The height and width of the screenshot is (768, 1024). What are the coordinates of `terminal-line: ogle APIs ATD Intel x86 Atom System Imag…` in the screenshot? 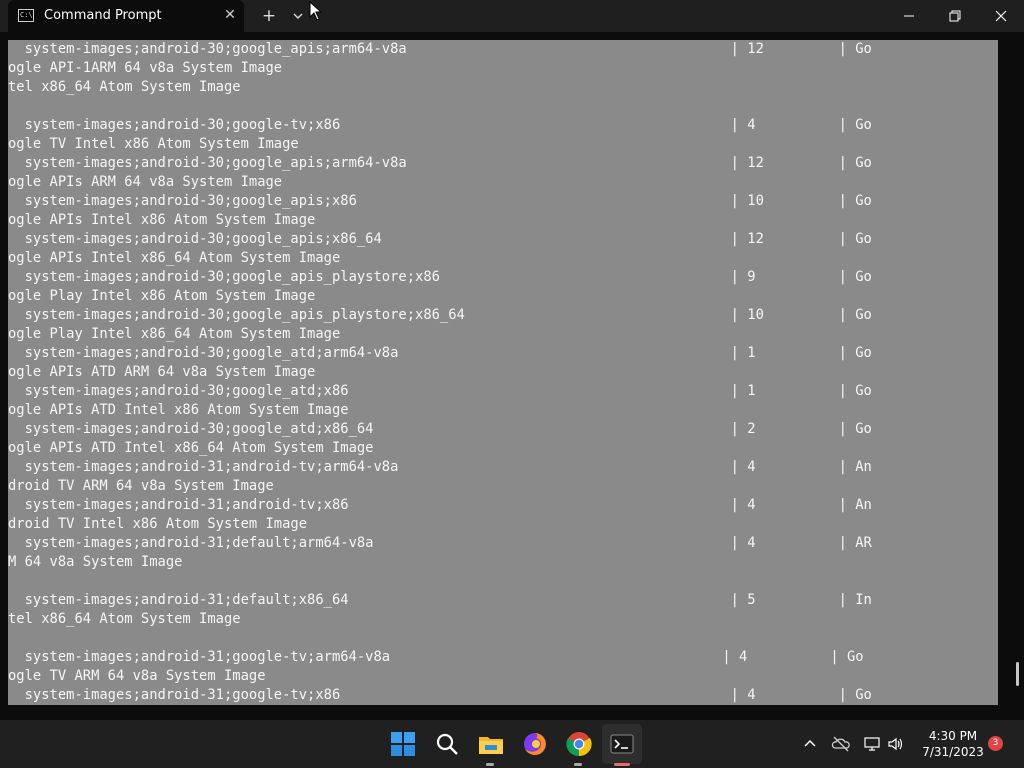 It's located at (178, 410).